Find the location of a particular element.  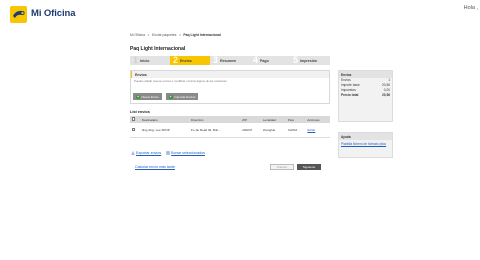

export-icon is located at coordinates (133, 153).